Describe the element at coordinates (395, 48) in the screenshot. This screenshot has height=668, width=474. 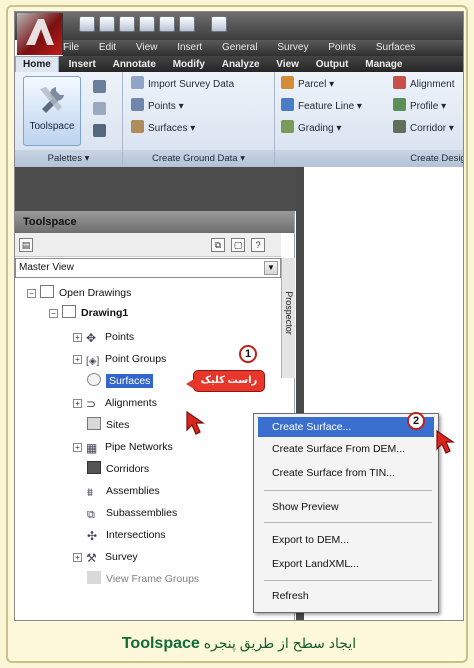
I see `menu-surfaces: Surfaces` at that location.